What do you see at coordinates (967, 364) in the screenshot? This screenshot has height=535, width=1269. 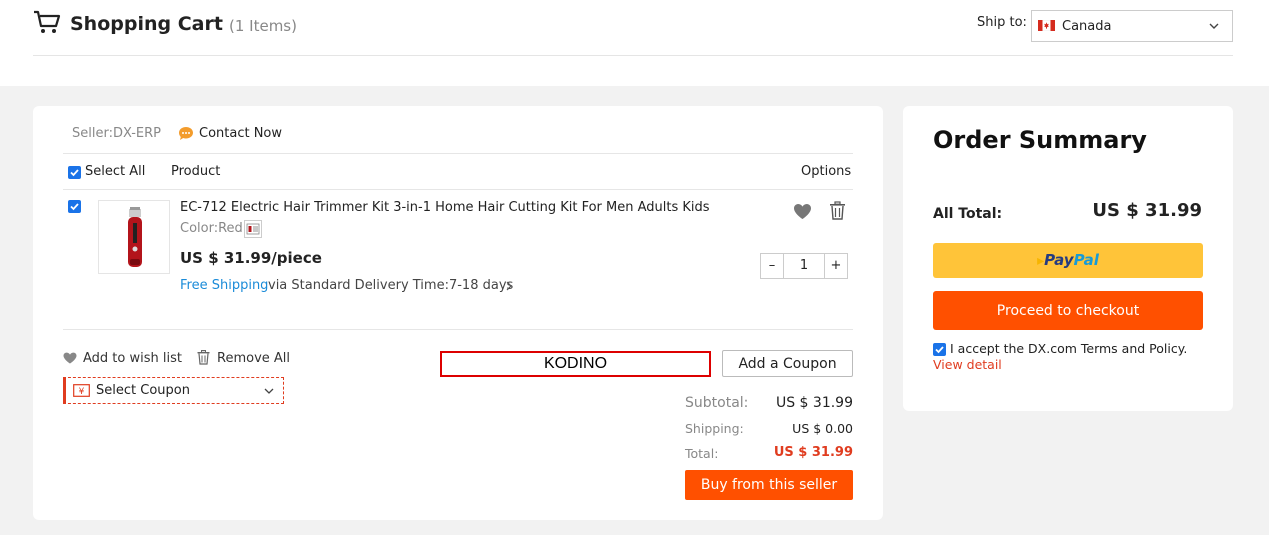 I see `view-detail-link: View detail` at bounding box center [967, 364].